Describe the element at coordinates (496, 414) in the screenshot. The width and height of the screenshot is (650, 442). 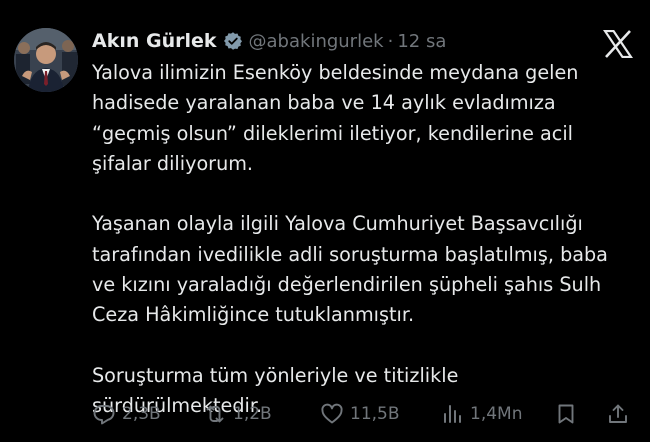
I see `views-count: 1,4Mn` at that location.